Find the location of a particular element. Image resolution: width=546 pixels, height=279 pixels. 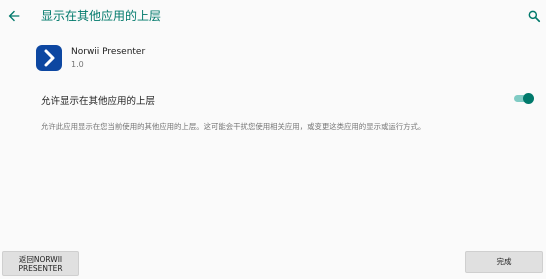

app-bar: 显示在其他应用的上层 is located at coordinates (273, 17).